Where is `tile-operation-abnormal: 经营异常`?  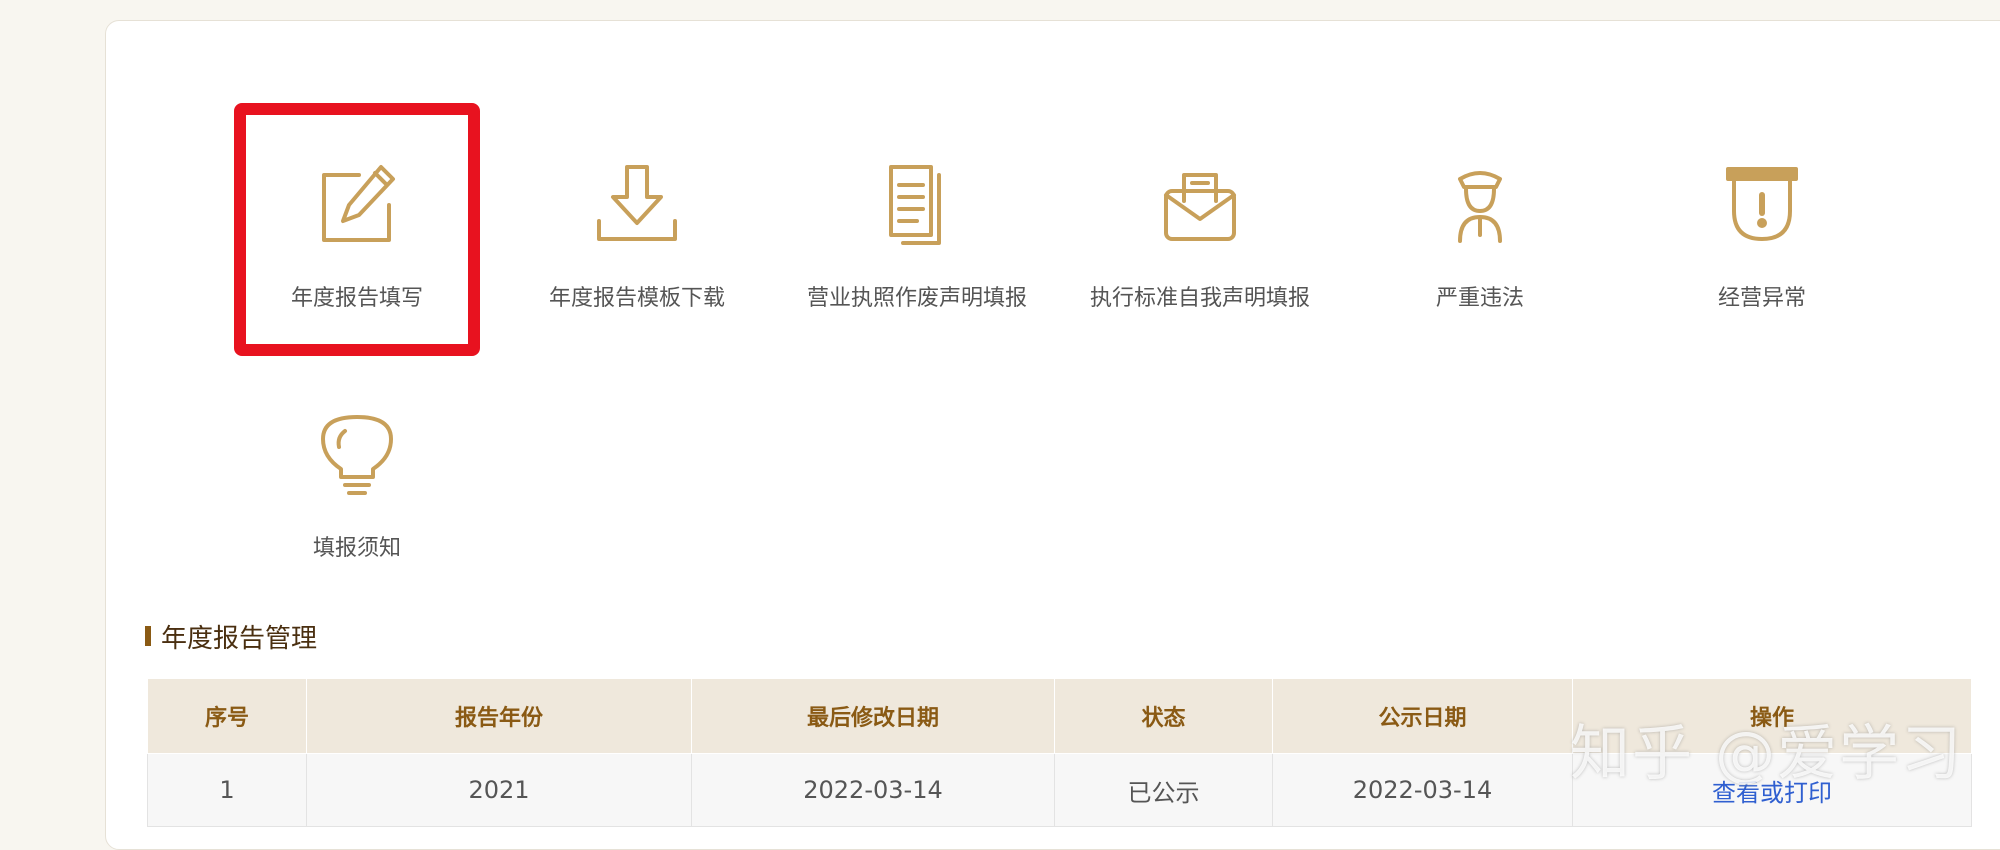
tile-operation-abnormal: 经营异常 is located at coordinates (1762, 218).